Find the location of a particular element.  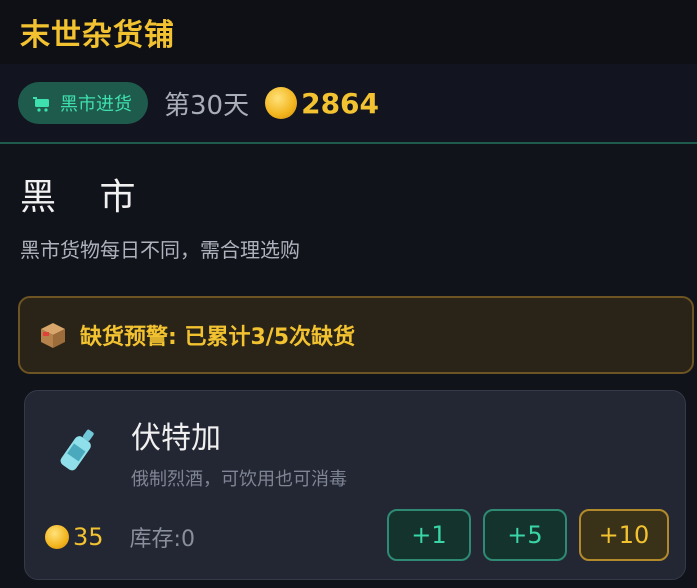

app-header: 末世杂货铺 is located at coordinates (348, 32).